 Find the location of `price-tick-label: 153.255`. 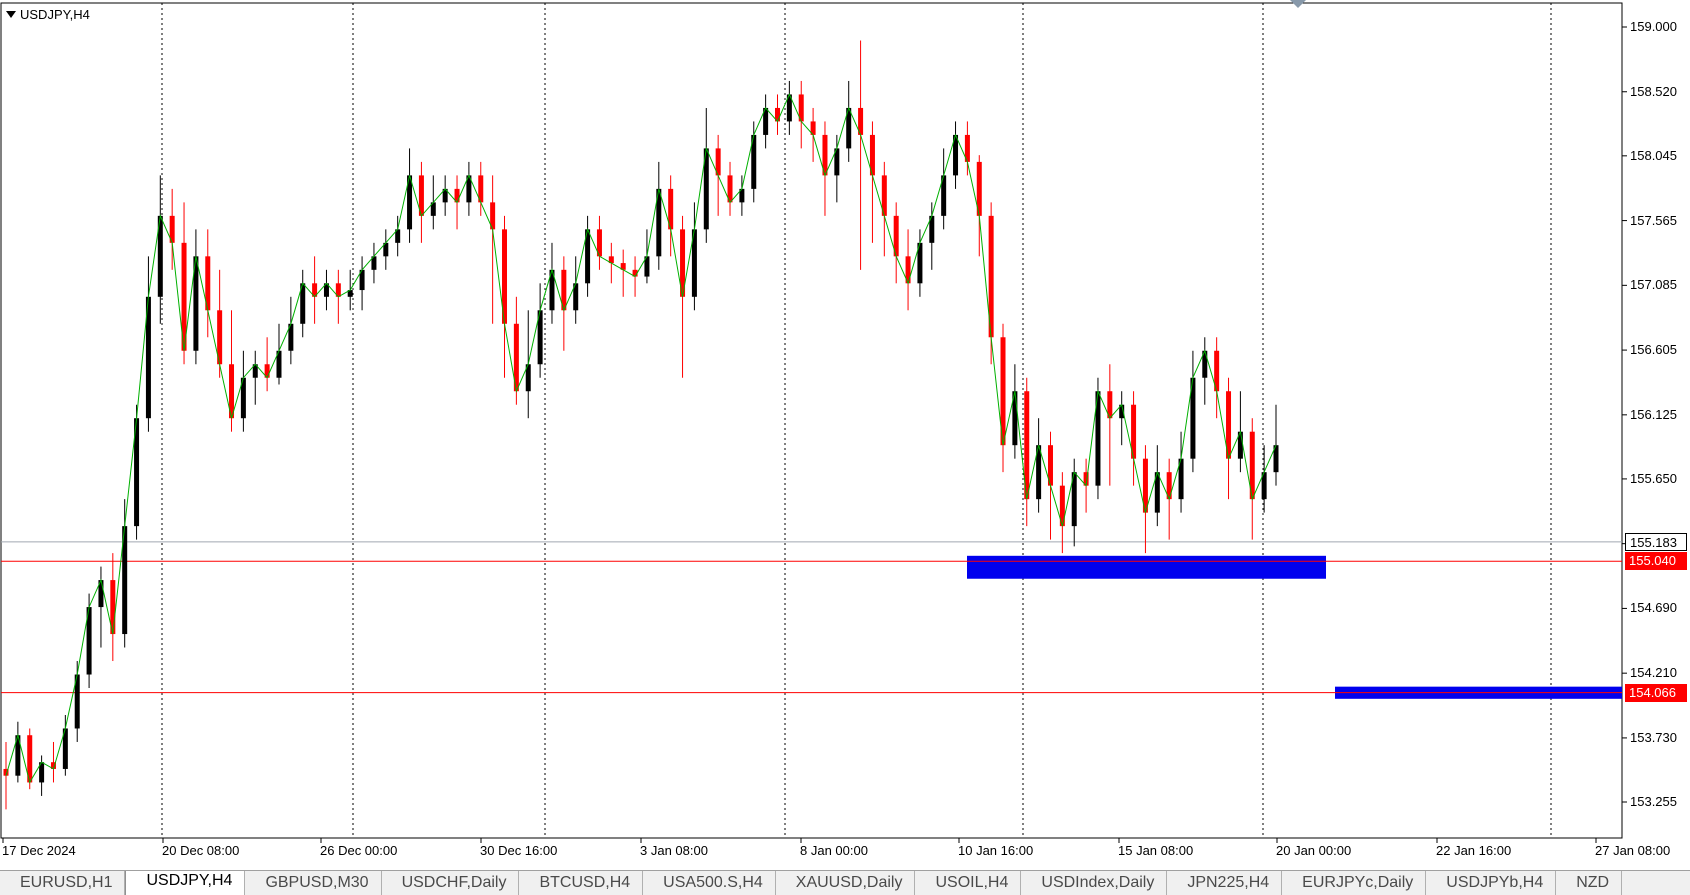

price-tick-label: 153.255 is located at coordinates (1653, 801).